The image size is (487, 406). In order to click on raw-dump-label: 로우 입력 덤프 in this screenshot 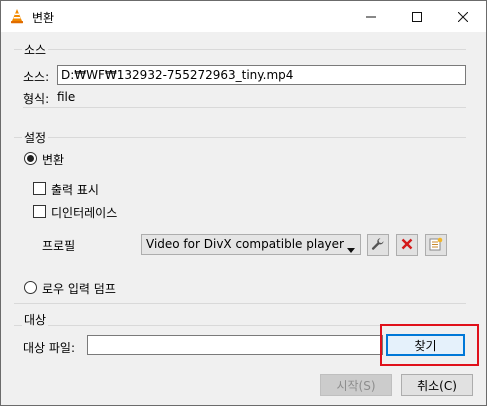, I will do `click(79, 288)`.